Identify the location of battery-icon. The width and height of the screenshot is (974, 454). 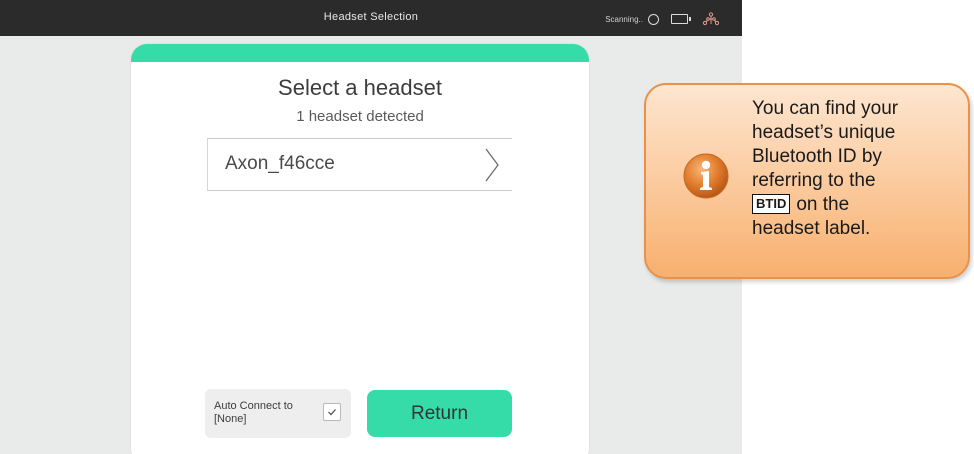
(681, 19).